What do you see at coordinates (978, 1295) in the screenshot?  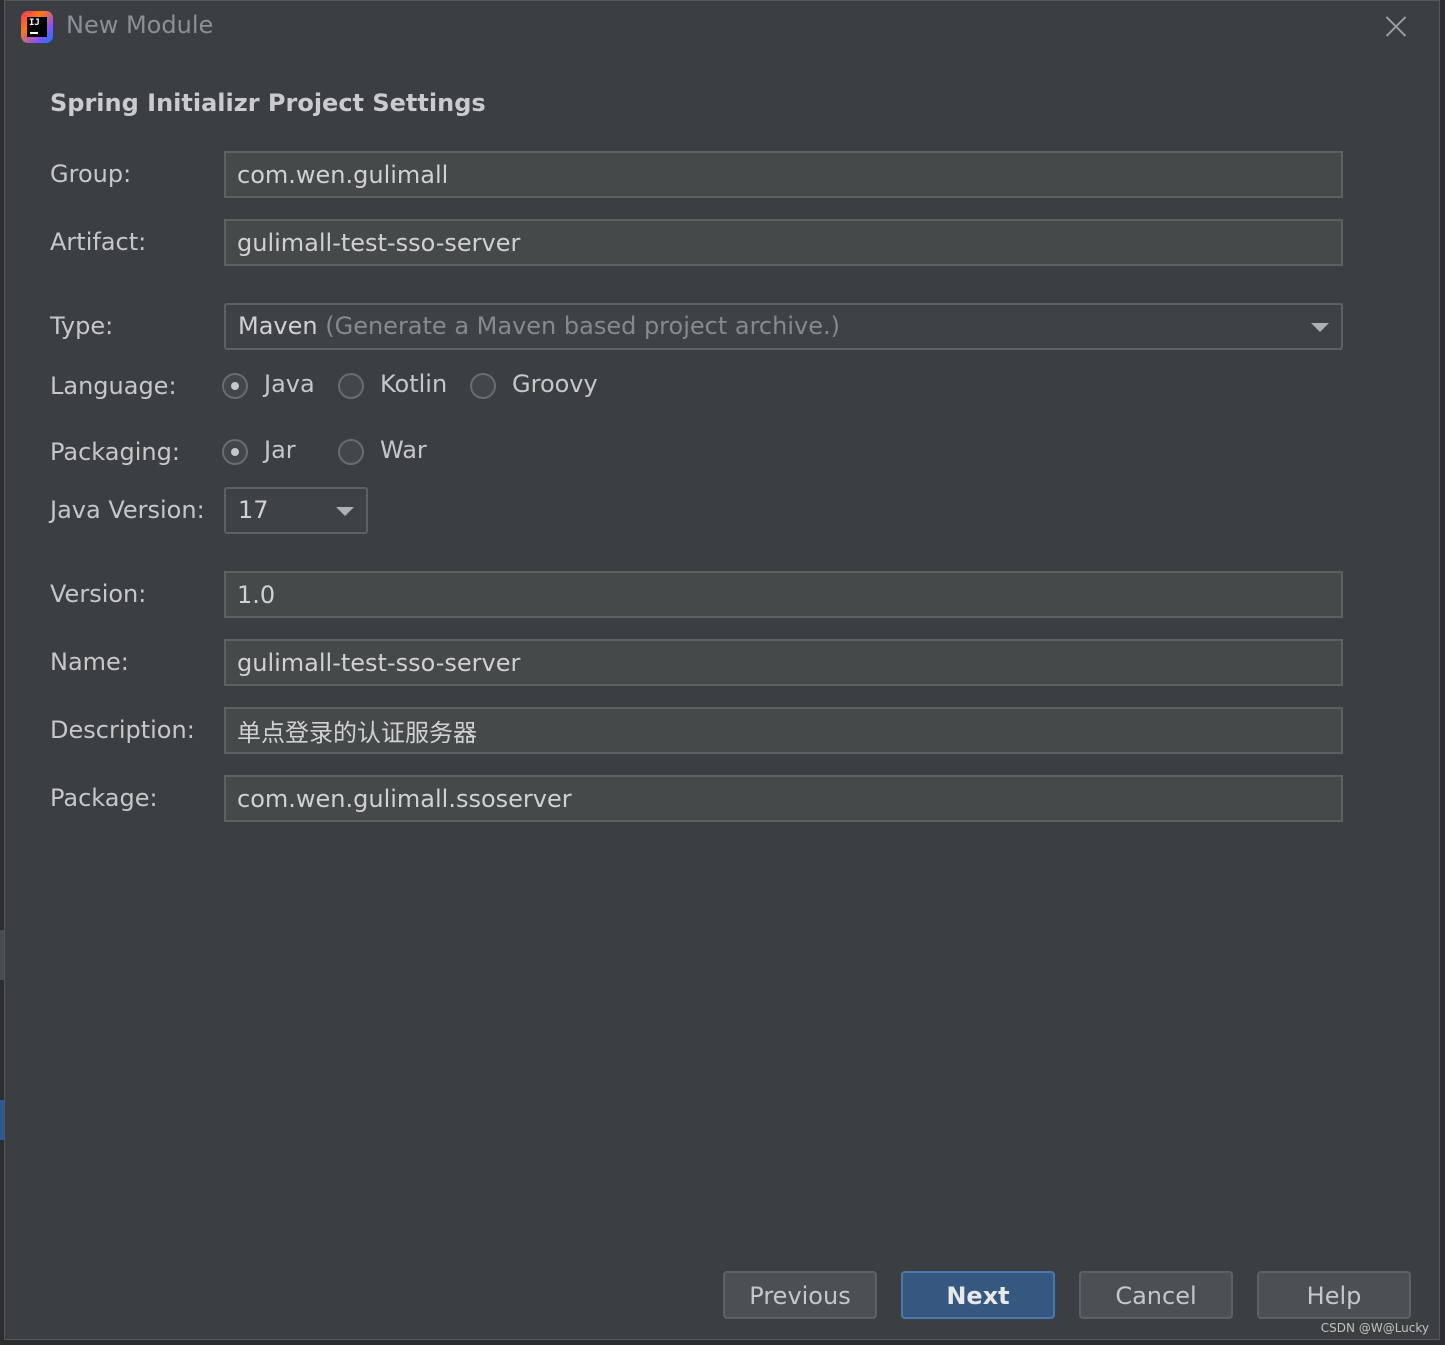 I see `next-button: Next` at bounding box center [978, 1295].